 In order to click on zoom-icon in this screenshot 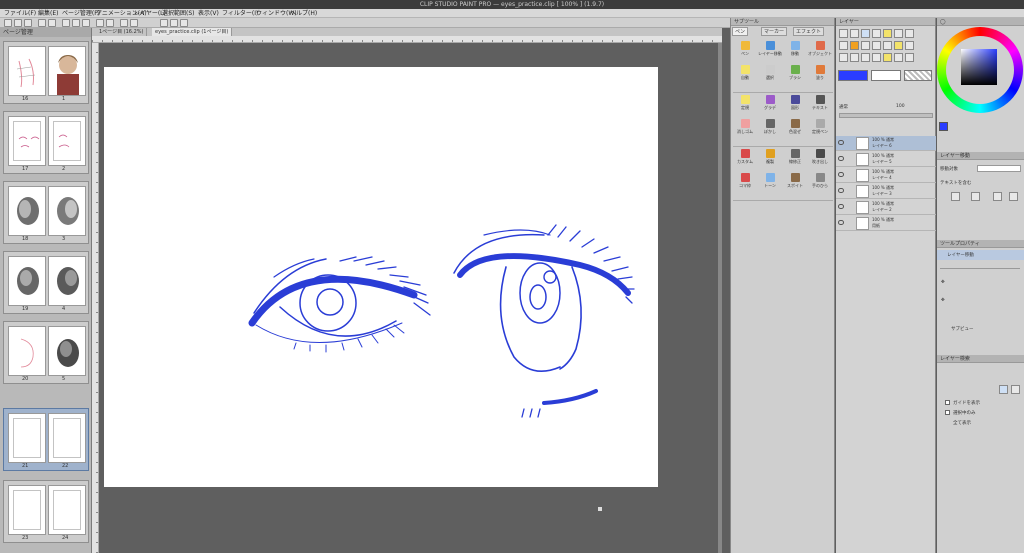, I will do `click(843, 33)`.